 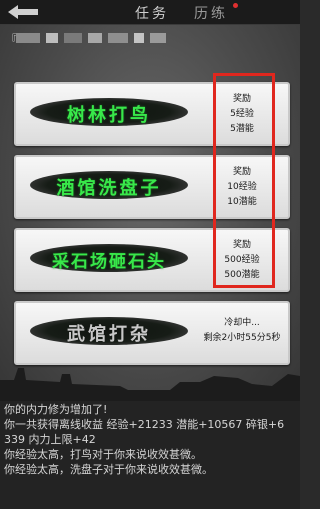 What do you see at coordinates (56, 409) in the screenshot?
I see `log-line: 你的内力修为增加了!` at bounding box center [56, 409].